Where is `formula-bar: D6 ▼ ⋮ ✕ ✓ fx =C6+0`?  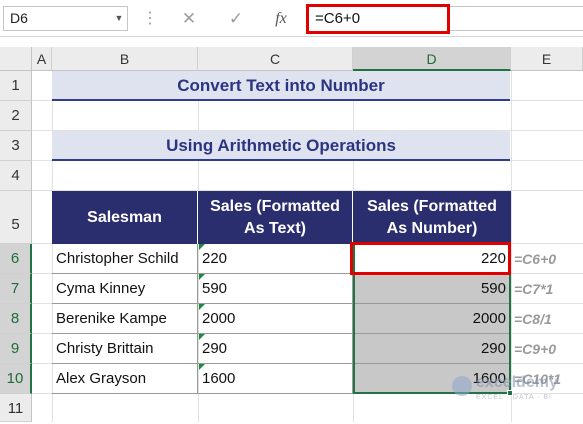
formula-bar: D6 ▼ ⋮ ✕ ✓ fx =C6+0 is located at coordinates (291, 18).